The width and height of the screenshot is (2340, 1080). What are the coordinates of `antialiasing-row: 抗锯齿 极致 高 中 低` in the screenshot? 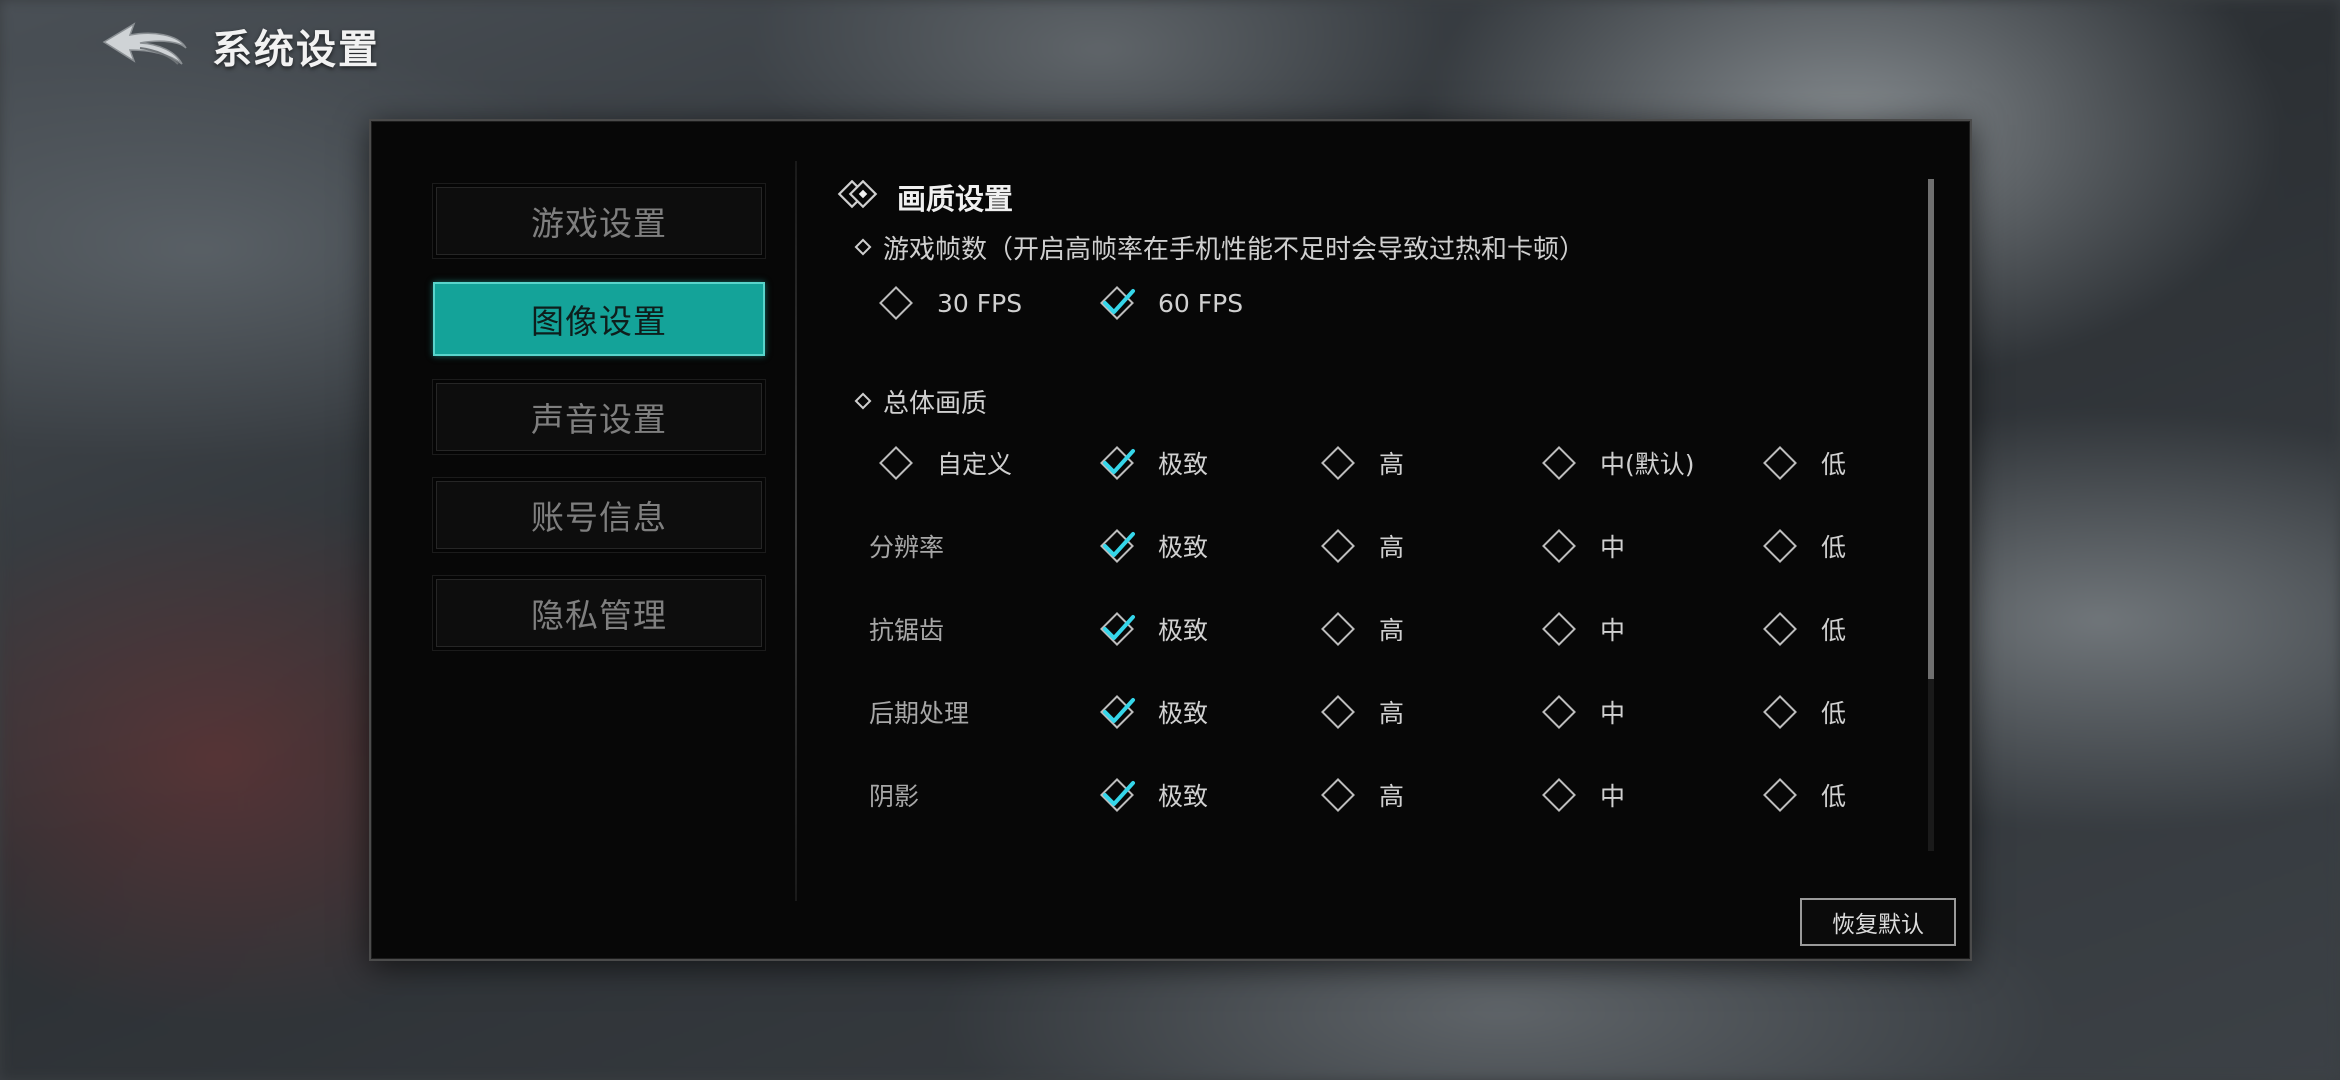 It's located at (1367, 628).